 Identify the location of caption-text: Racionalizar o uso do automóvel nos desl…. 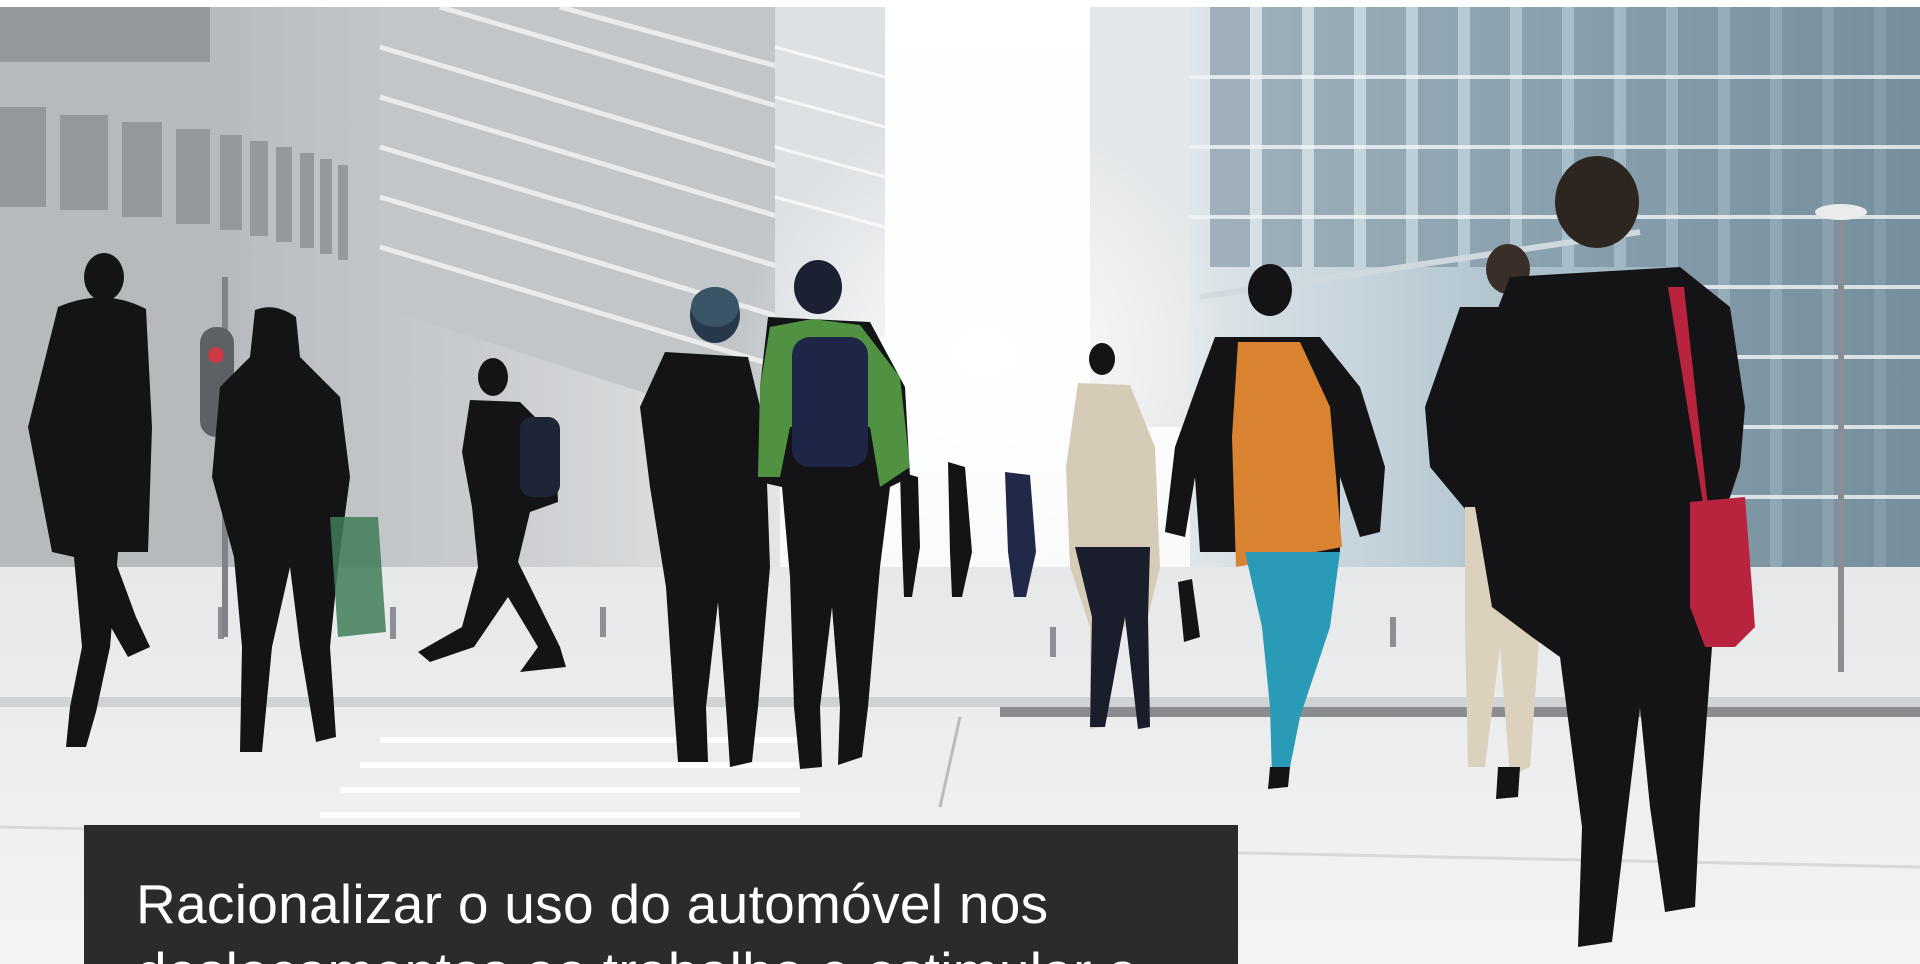
(637, 918).